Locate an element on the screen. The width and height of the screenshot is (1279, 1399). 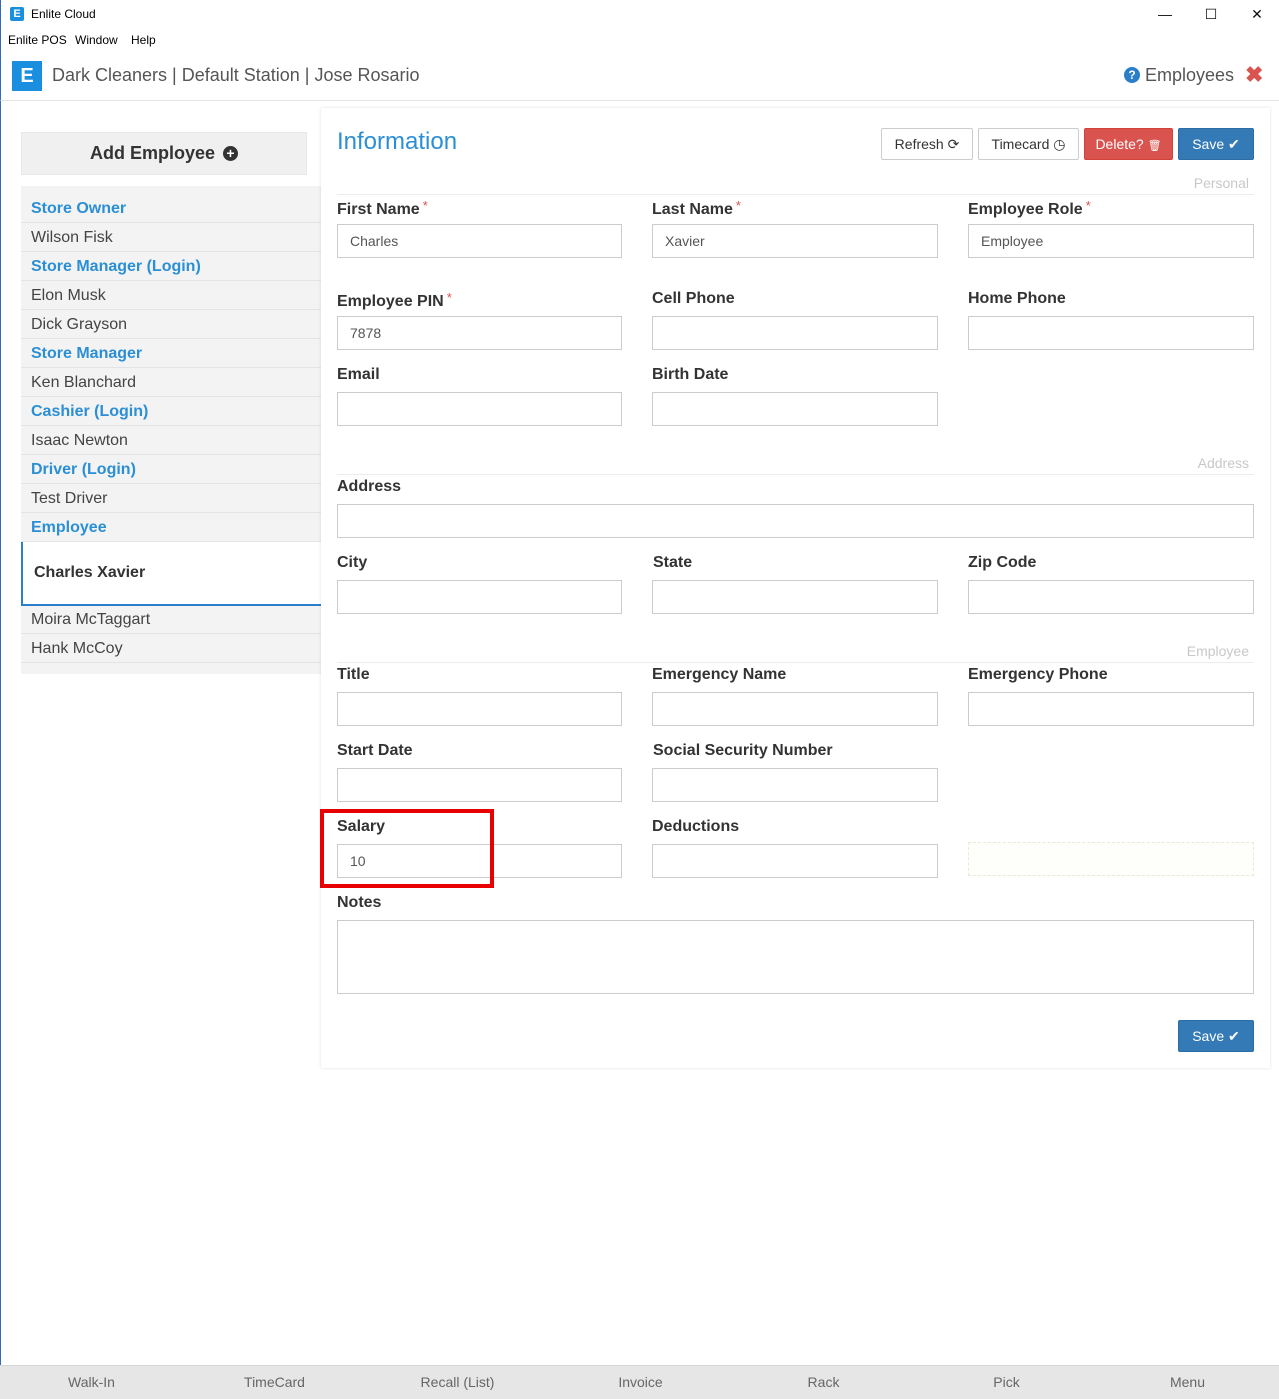
help-icon: ? is located at coordinates (1132, 75).